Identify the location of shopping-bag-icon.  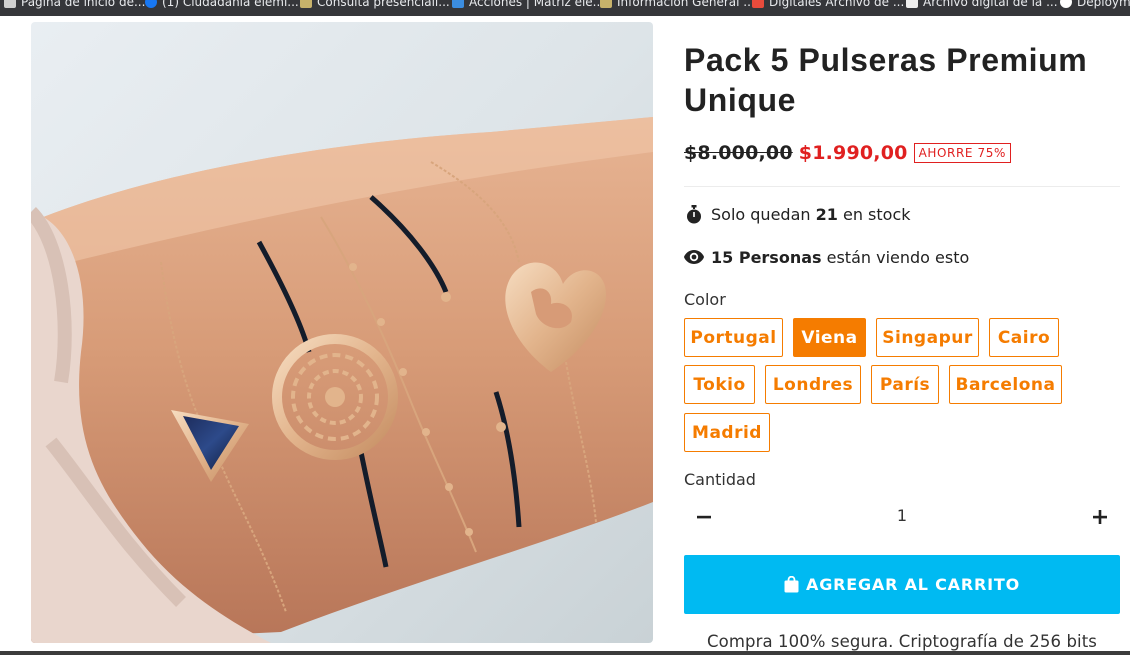
(791, 584).